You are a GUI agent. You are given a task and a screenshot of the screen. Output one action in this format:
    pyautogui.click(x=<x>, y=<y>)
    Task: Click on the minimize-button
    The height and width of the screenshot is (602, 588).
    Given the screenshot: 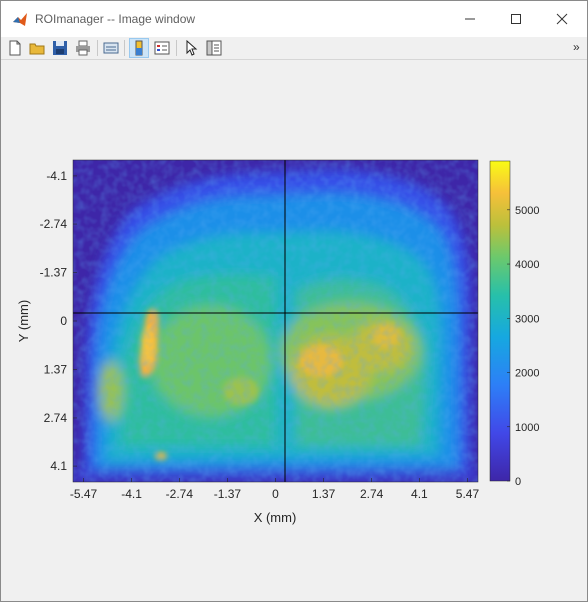 What is the action you would take?
    pyautogui.click(x=470, y=19)
    